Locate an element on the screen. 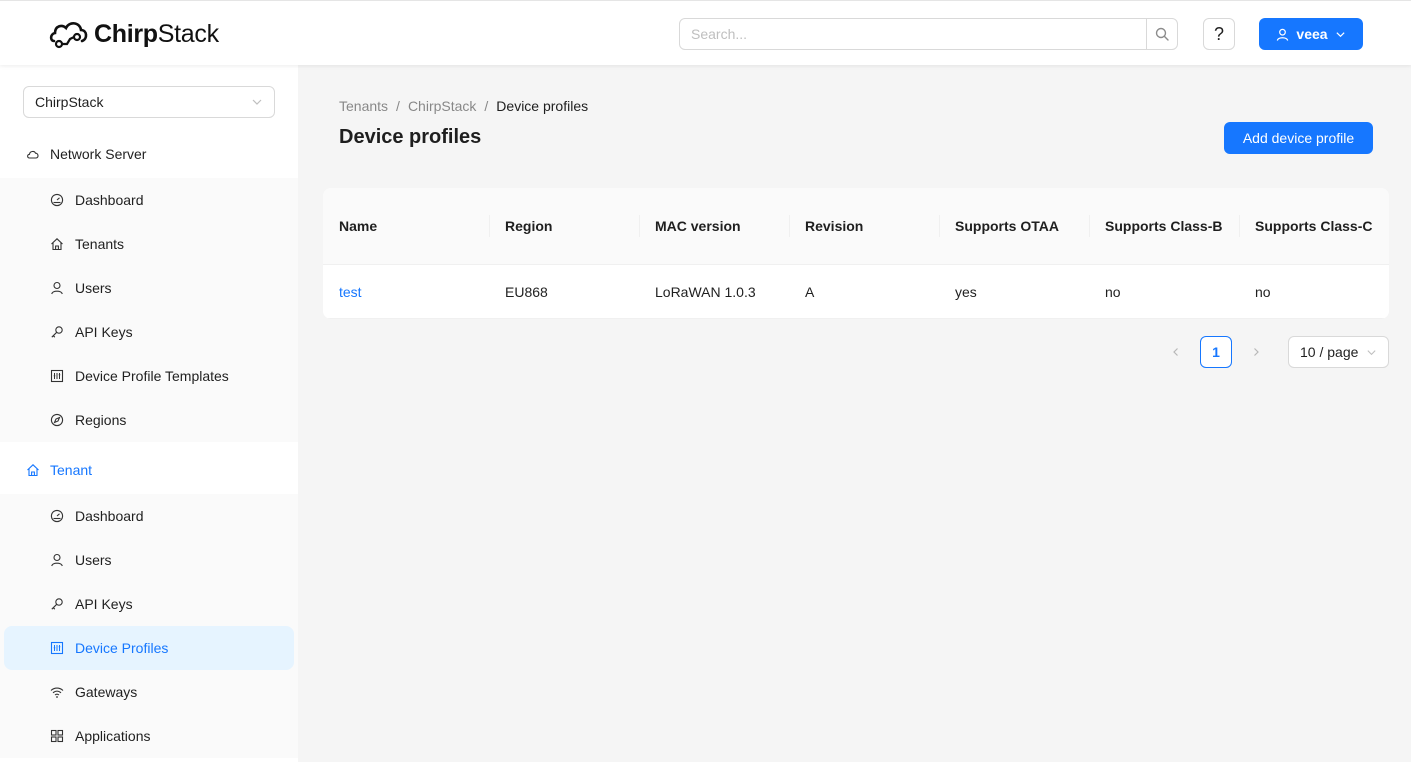  chevron-left-icon is located at coordinates (1175, 352).